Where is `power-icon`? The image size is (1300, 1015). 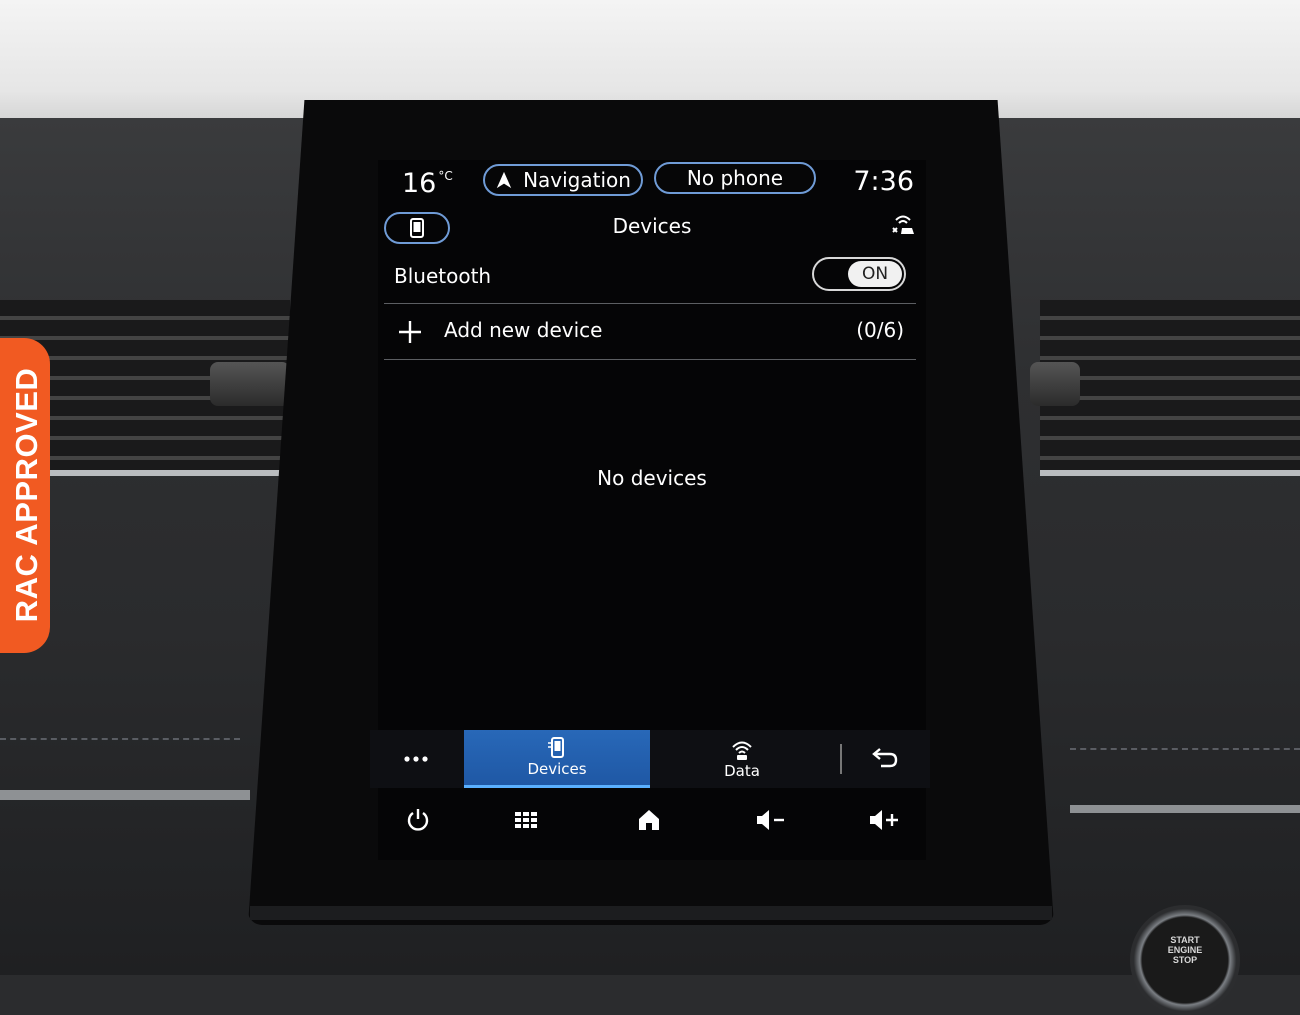
power-icon is located at coordinates (418, 820).